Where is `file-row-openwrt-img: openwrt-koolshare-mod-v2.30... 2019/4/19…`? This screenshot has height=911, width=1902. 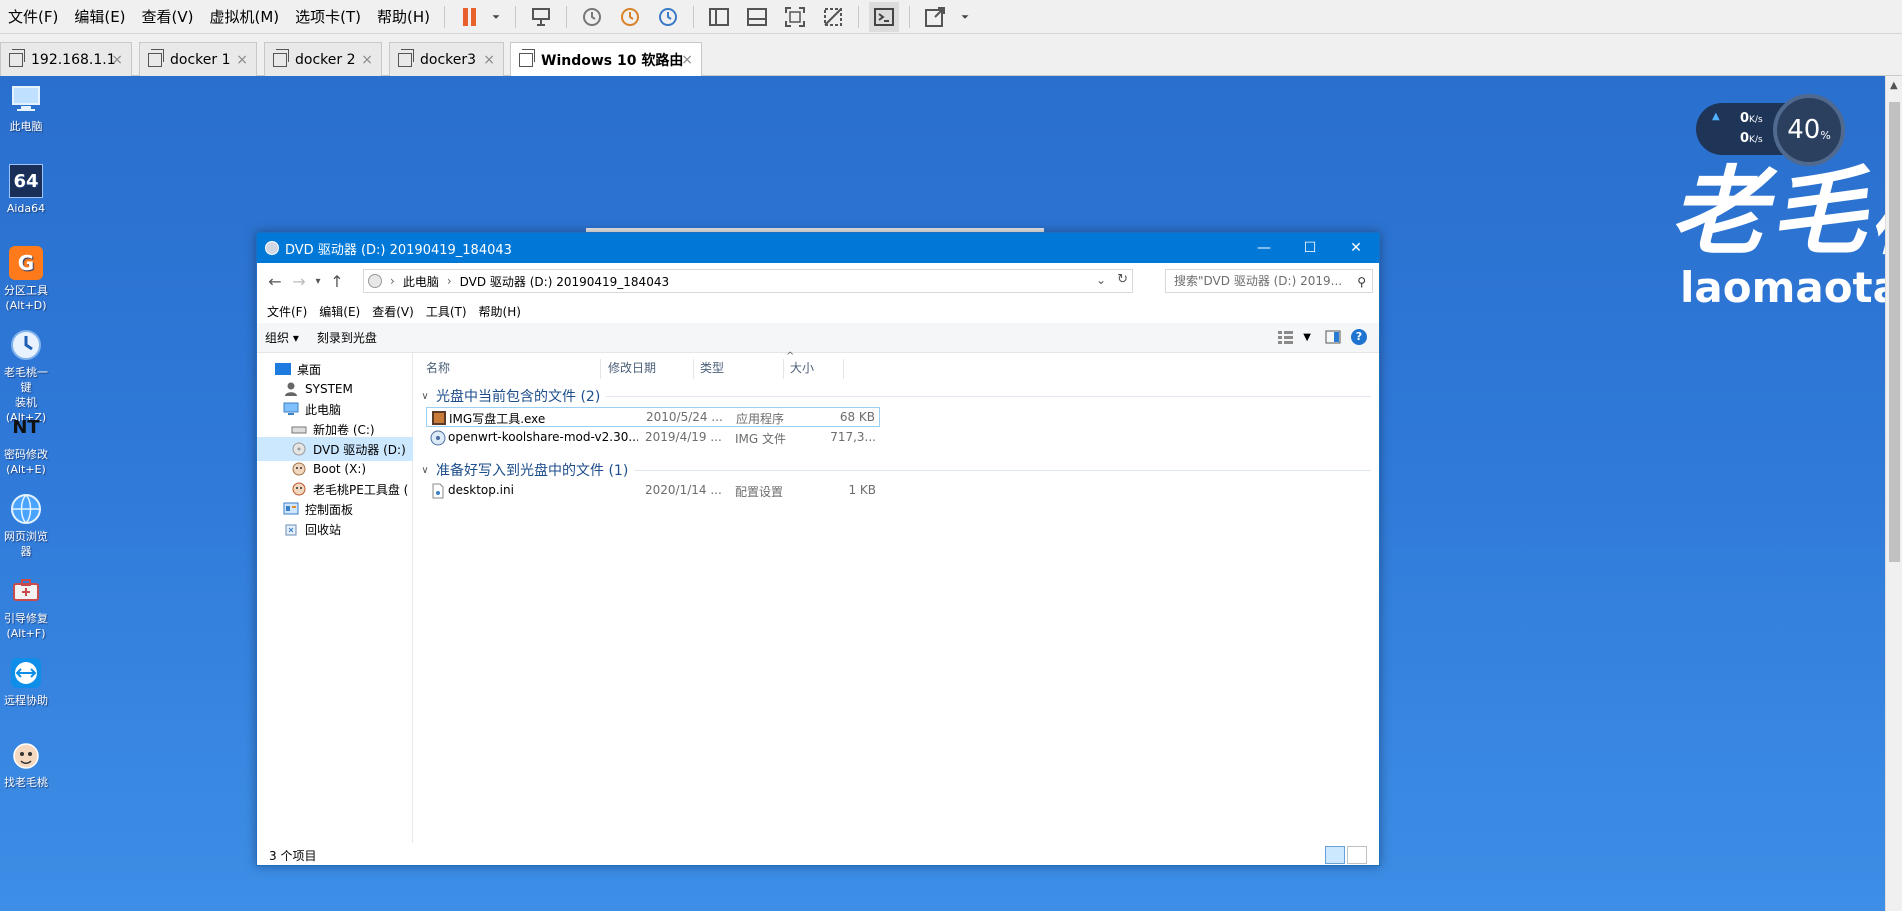
file-row-openwrt-img: openwrt-koolshare-mod-v2.30... 2019/4/19… is located at coordinates (653, 438).